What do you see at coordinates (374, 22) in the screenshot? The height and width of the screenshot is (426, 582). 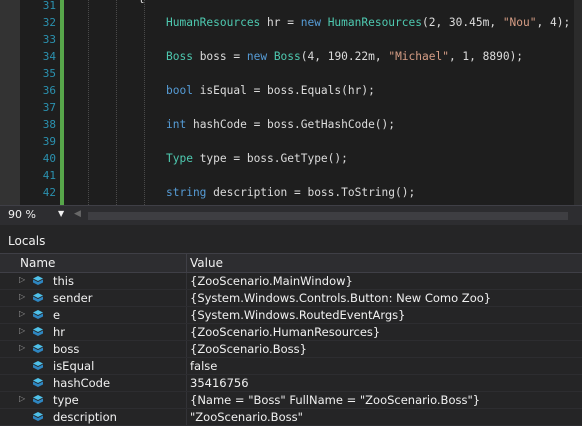 I see `code-token: HumanResources` at bounding box center [374, 22].